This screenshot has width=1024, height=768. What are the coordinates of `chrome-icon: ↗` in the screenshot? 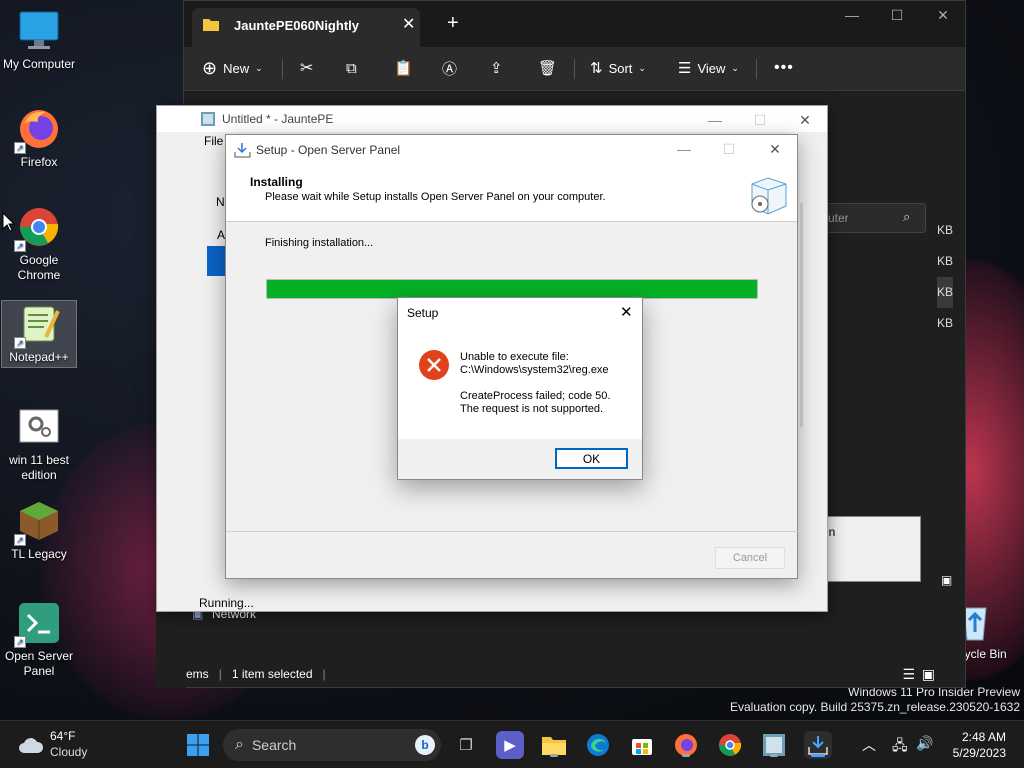 It's located at (38, 228).